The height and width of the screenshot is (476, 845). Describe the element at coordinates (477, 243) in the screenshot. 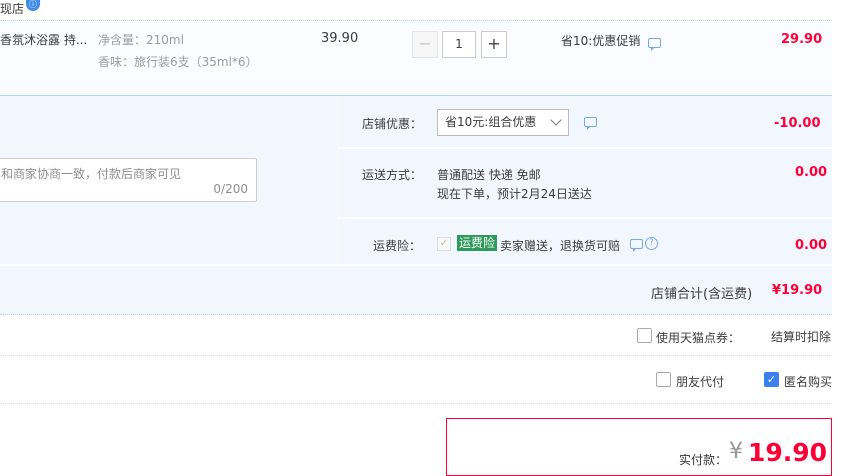

I see `insurance-tag: 运费险` at that location.